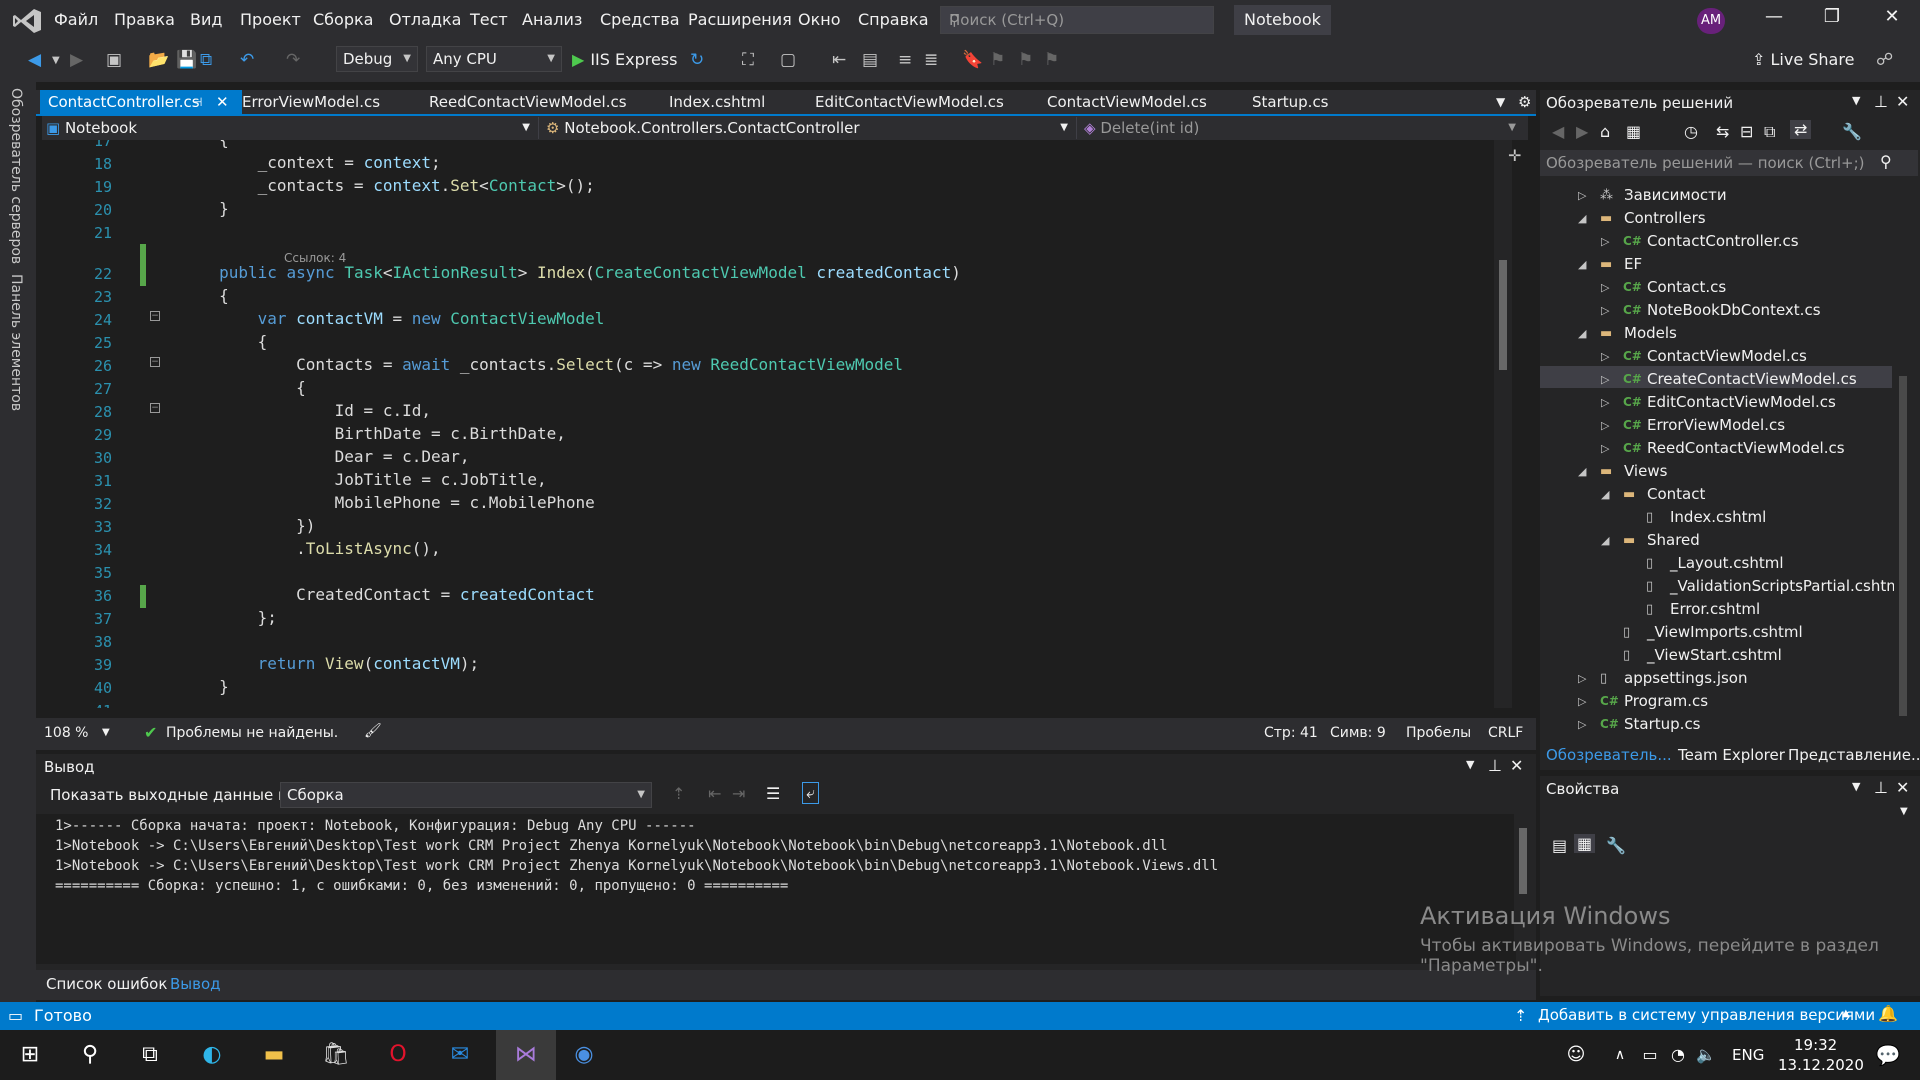 The width and height of the screenshot is (1920, 1080). I want to click on store-icon: 🛍, so click(336, 1055).